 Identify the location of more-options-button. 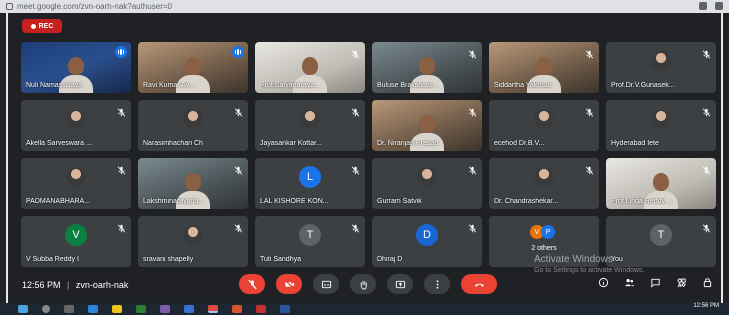
(437, 284).